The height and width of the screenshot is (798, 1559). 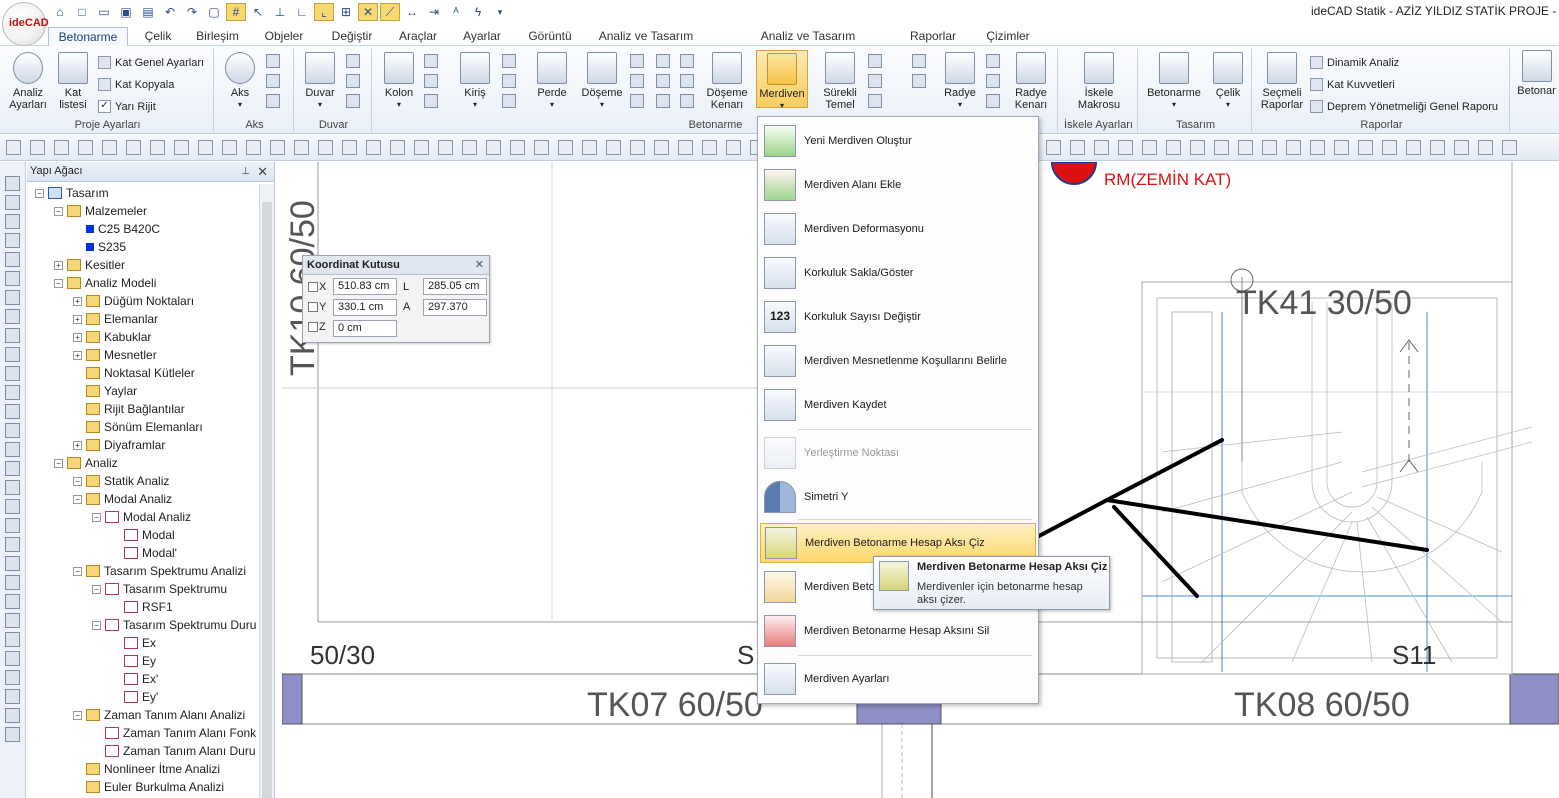 I want to click on tree-item: + Kabuklar, so click(x=112, y=337).